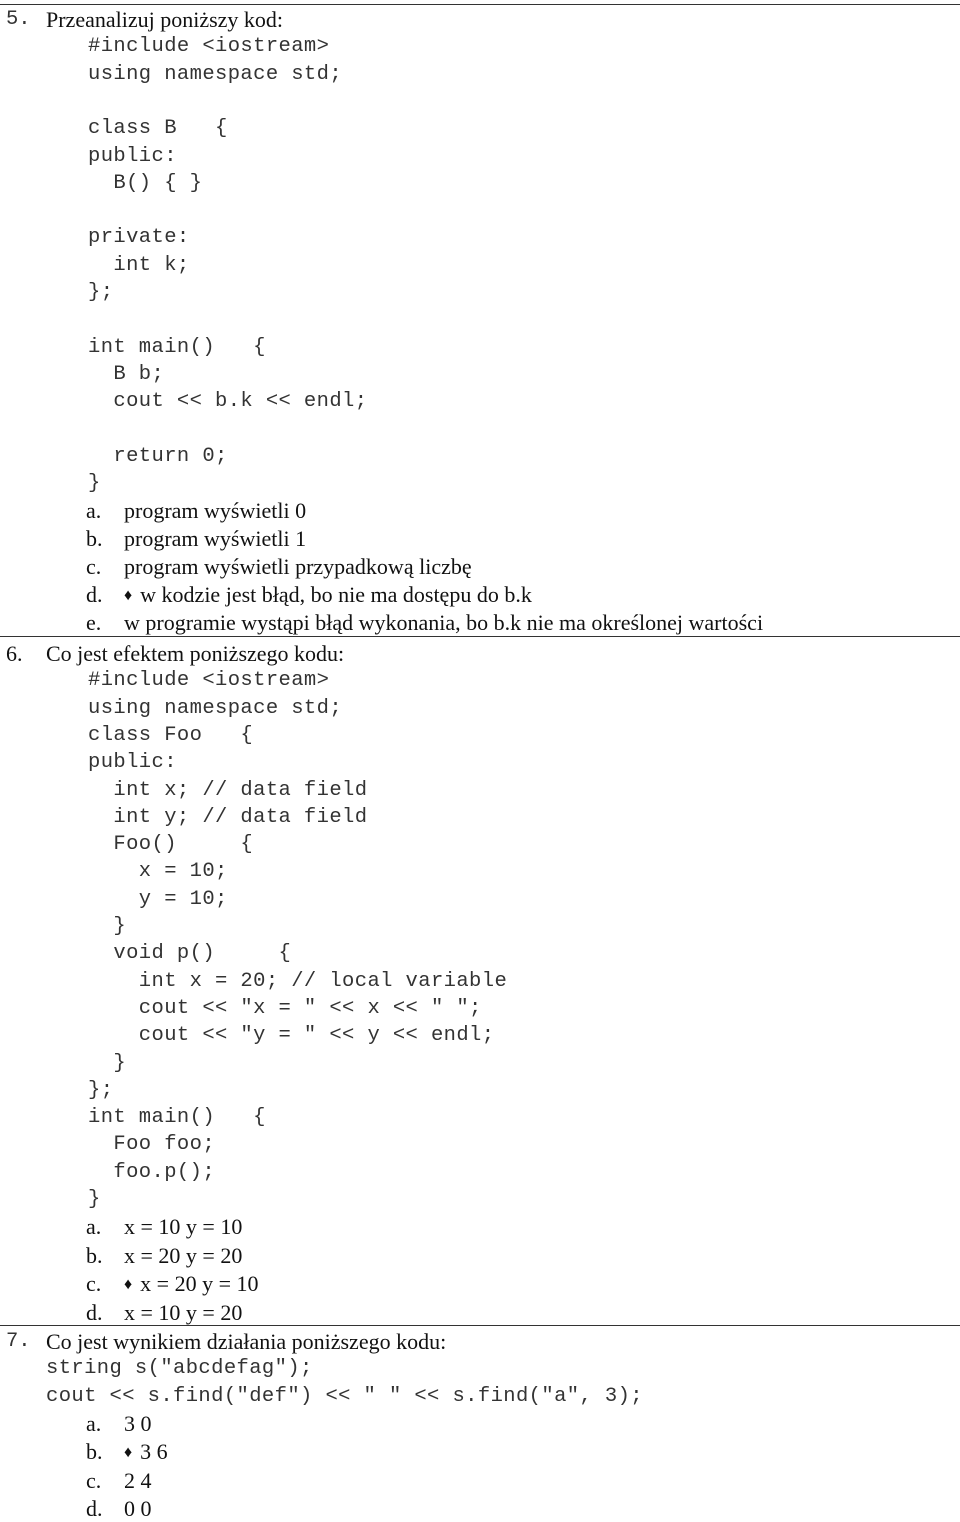 This screenshot has width=960, height=1522. Describe the element at coordinates (285, 1008) in the screenshot. I see `code-line: cout << "x = " << x << " ";` at that location.